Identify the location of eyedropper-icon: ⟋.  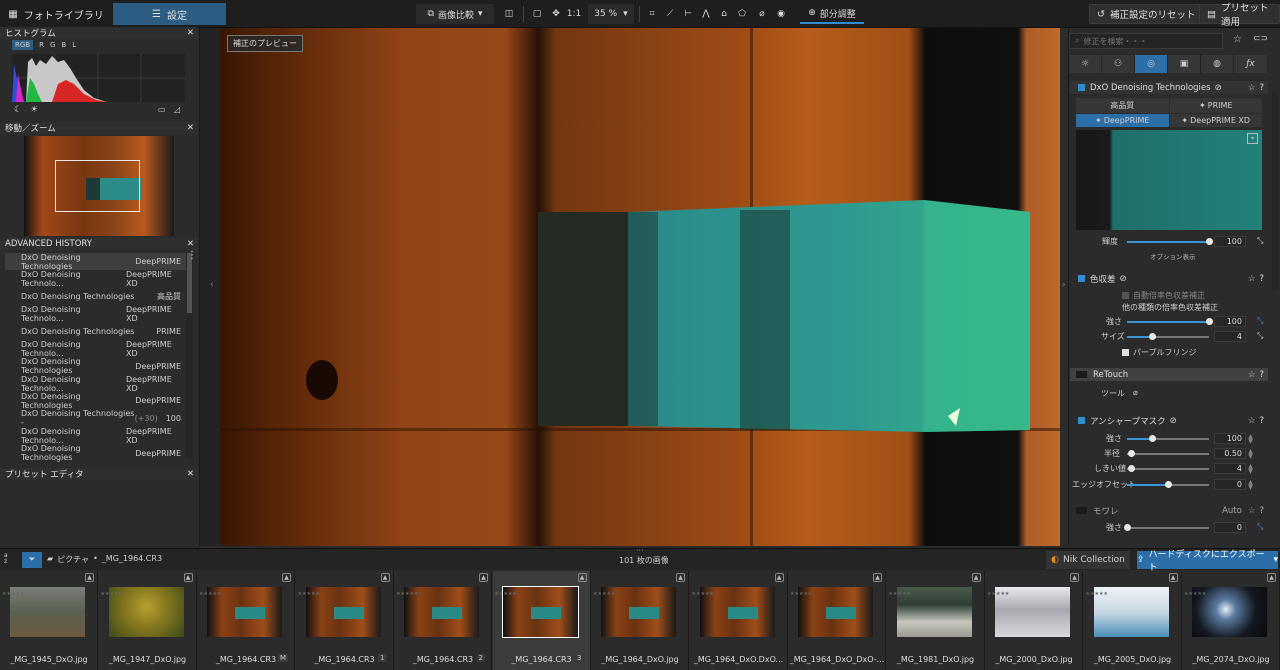
(670, 14).